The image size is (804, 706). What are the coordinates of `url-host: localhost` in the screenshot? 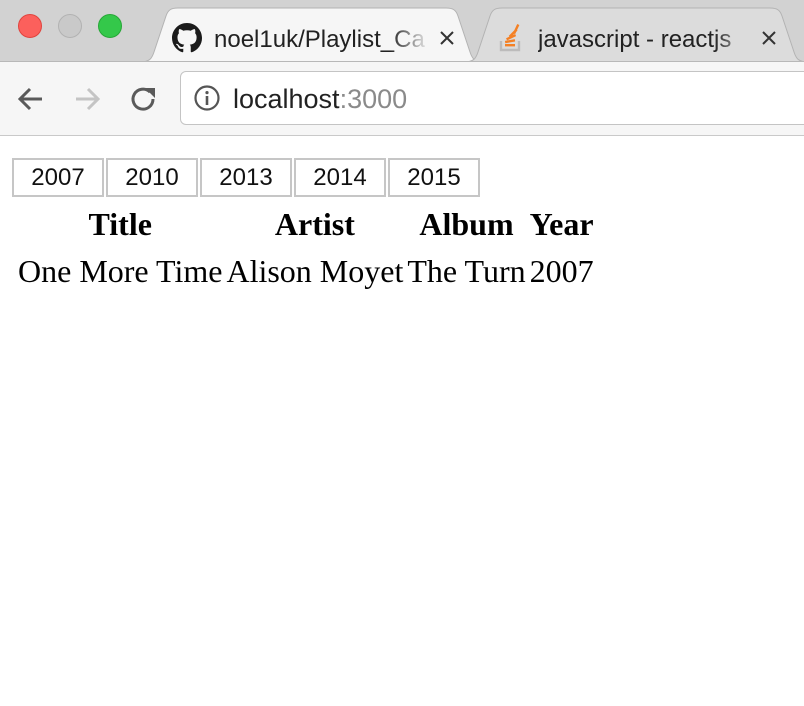 It's located at (286, 99).